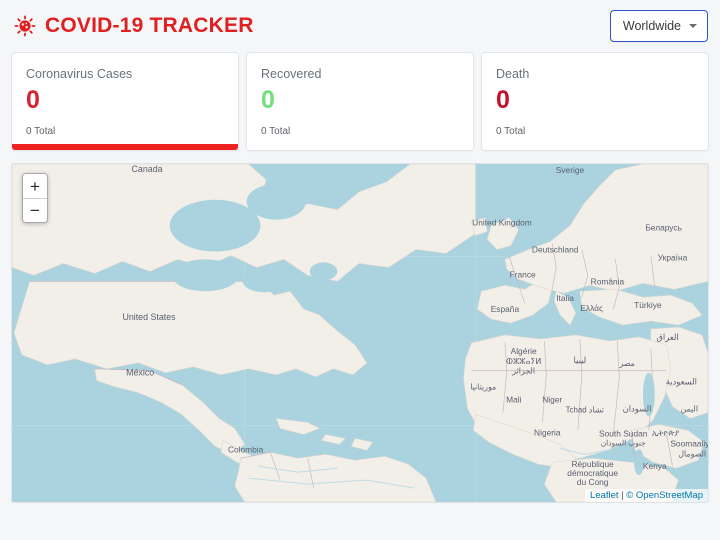 The width and height of the screenshot is (720, 540). Describe the element at coordinates (623, 442) in the screenshot. I see `map-label: جنوب السودان` at that location.